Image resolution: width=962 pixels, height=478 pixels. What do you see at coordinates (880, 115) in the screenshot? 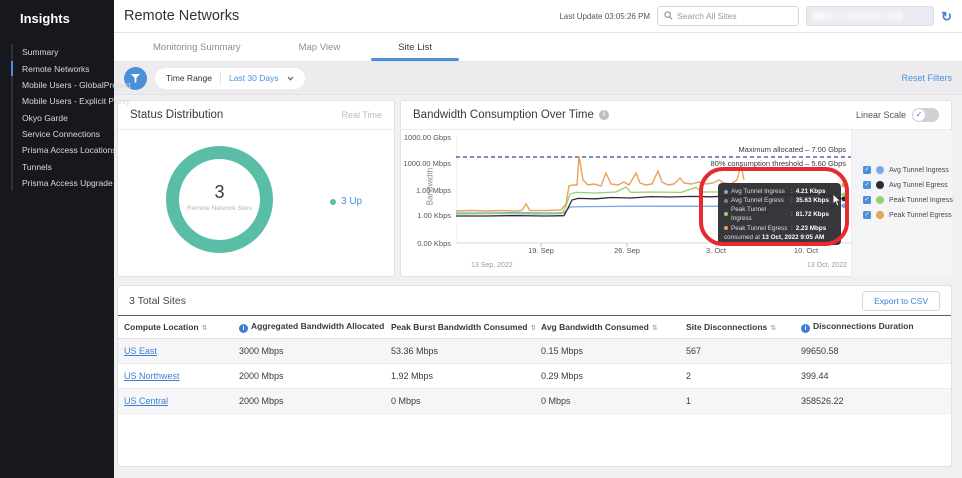
I see `linear-scale-label: Linear Scale` at bounding box center [880, 115].